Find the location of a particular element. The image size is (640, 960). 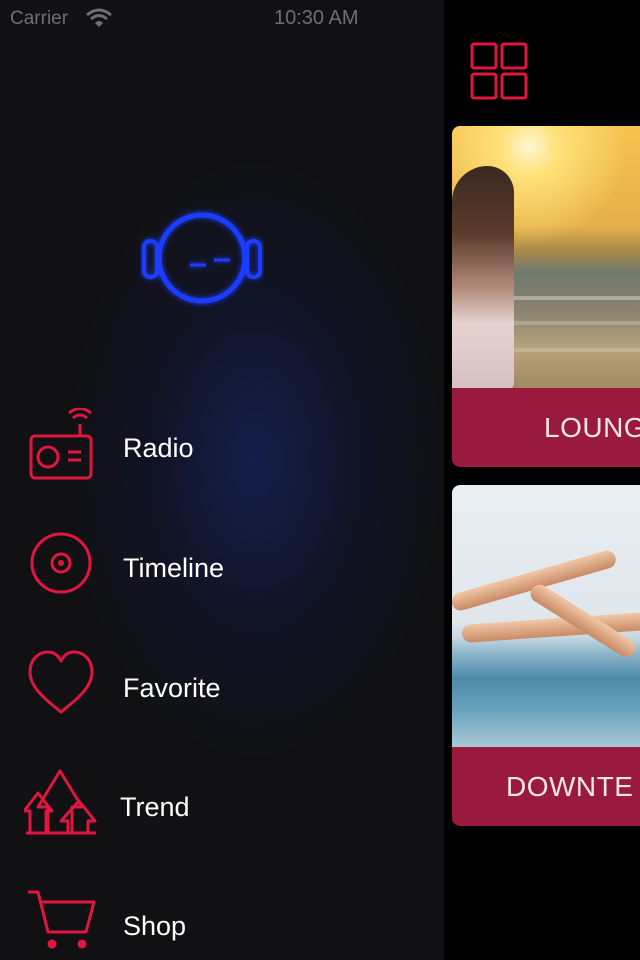

radio-icon is located at coordinates (61, 447).